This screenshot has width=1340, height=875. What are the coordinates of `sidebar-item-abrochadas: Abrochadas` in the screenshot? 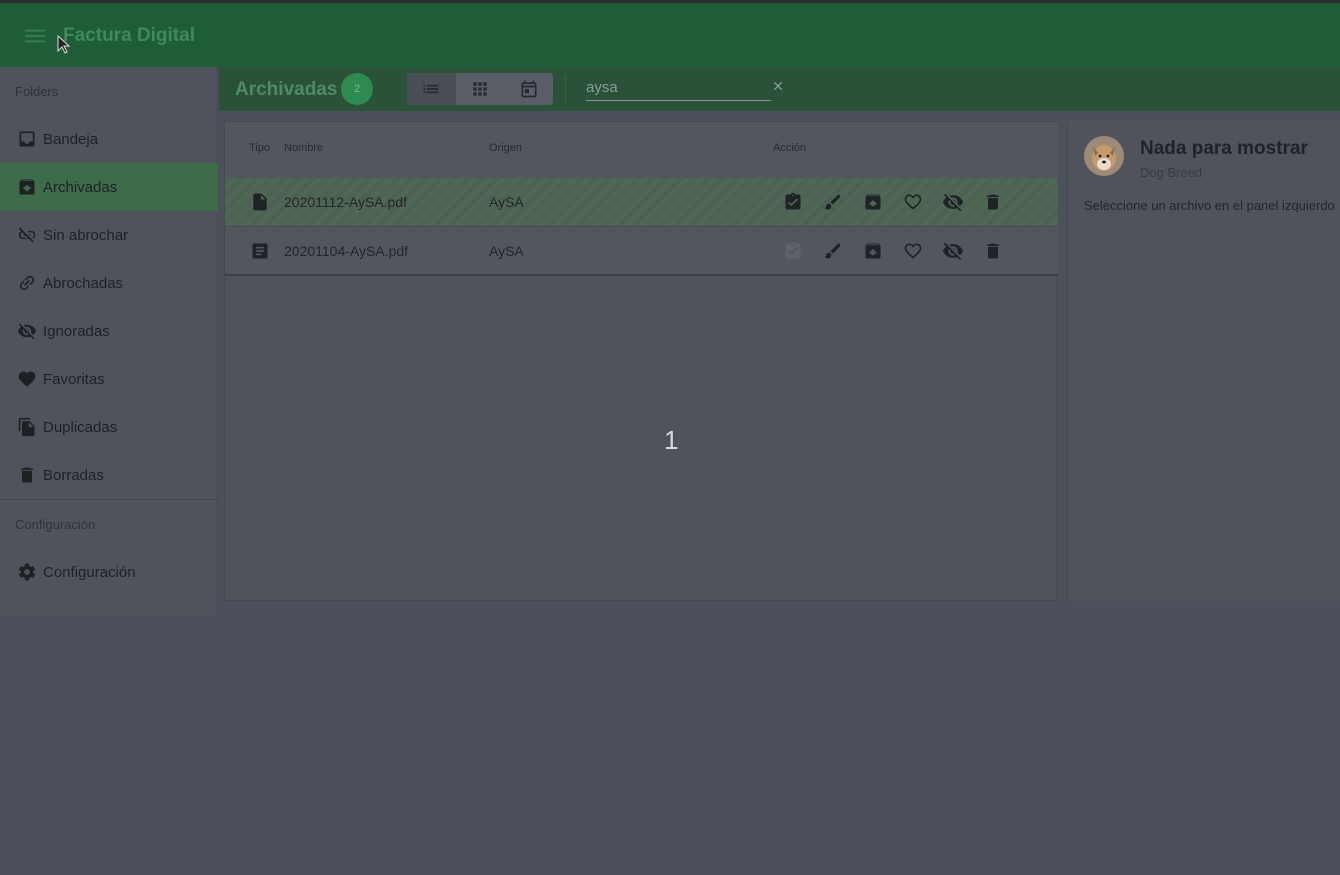 It's located at (109, 283).